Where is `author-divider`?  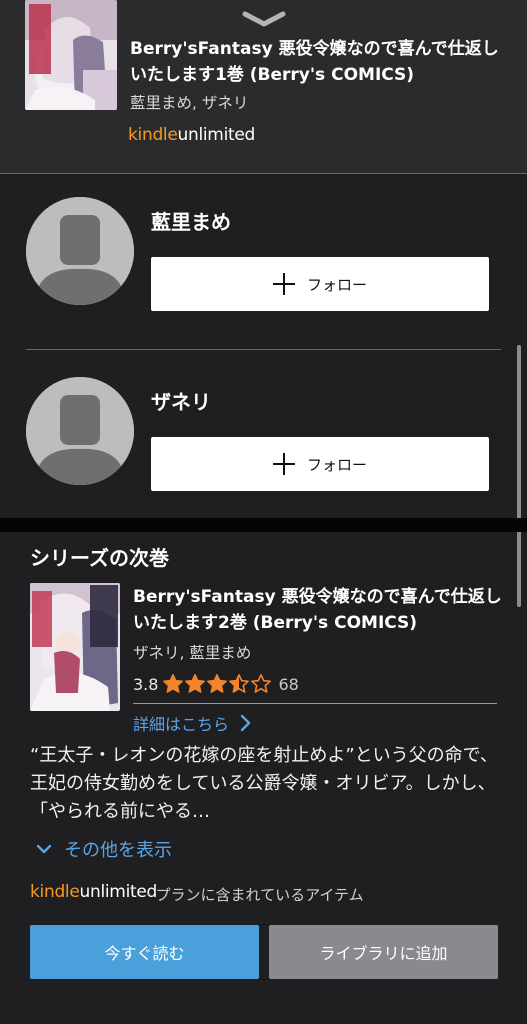 author-divider is located at coordinates (263, 349).